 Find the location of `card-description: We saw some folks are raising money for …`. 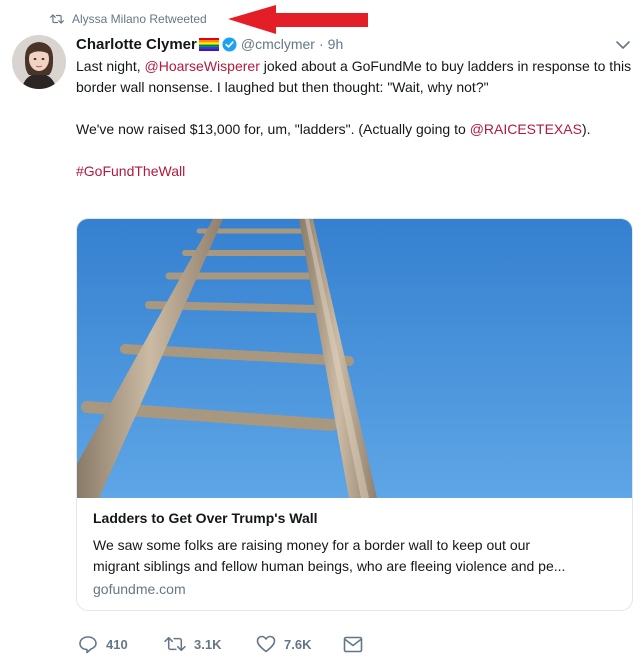

card-description: We saw some folks are raising money for … is located at coordinates (329, 555).